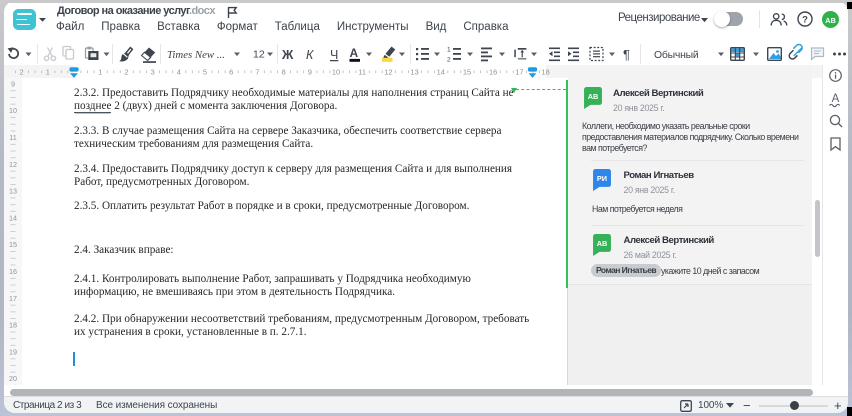 Image resolution: width=852 pixels, height=416 pixels. What do you see at coordinates (284, 72) in the screenshot?
I see `svg-text: 8` at bounding box center [284, 72].